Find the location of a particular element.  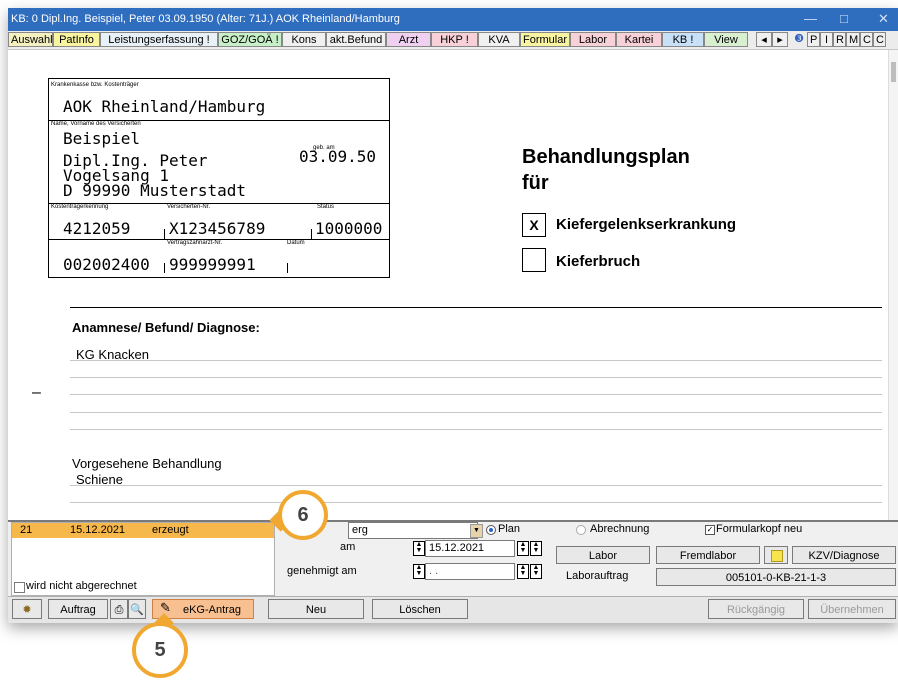

record-date: 15.12.2021 is located at coordinates (98, 530).